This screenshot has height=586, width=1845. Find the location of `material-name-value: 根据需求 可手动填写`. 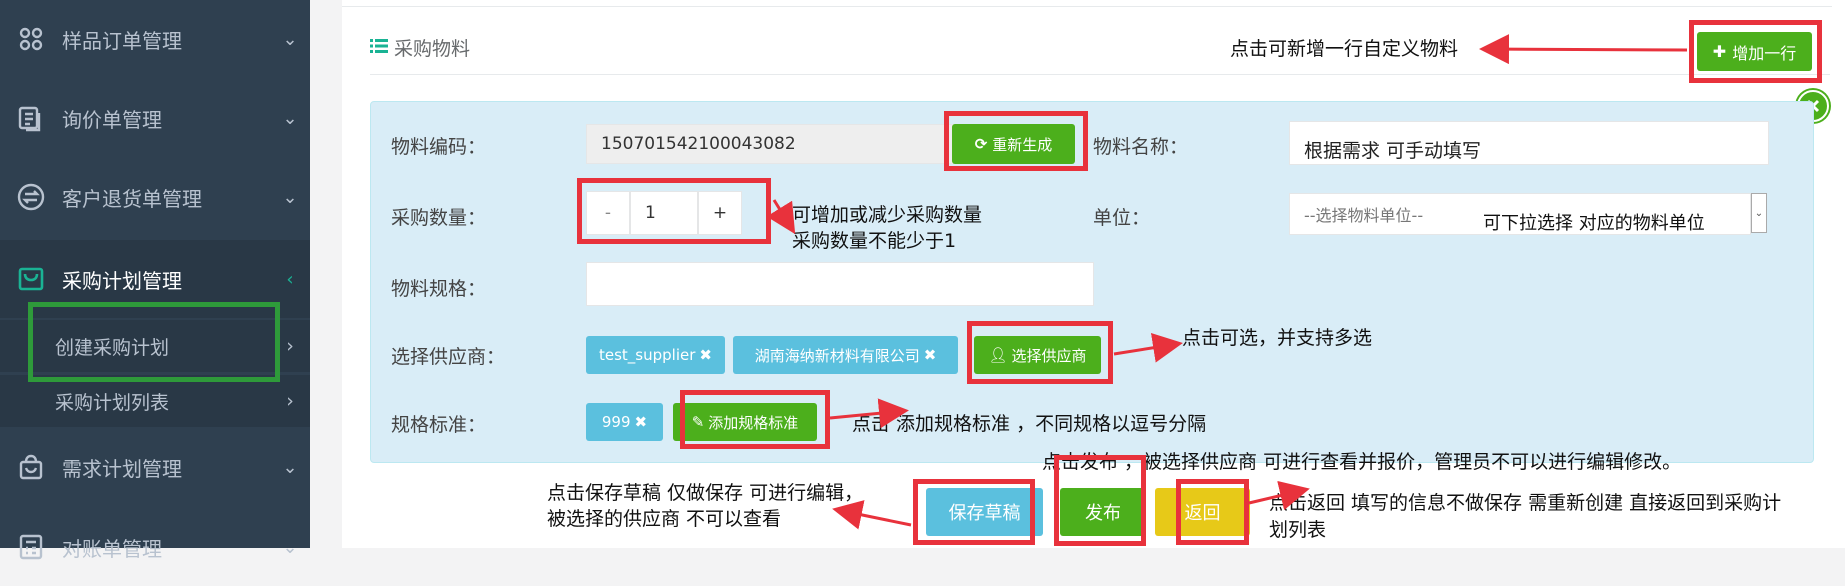

material-name-value: 根据需求 可手动填写 is located at coordinates (1393, 150).